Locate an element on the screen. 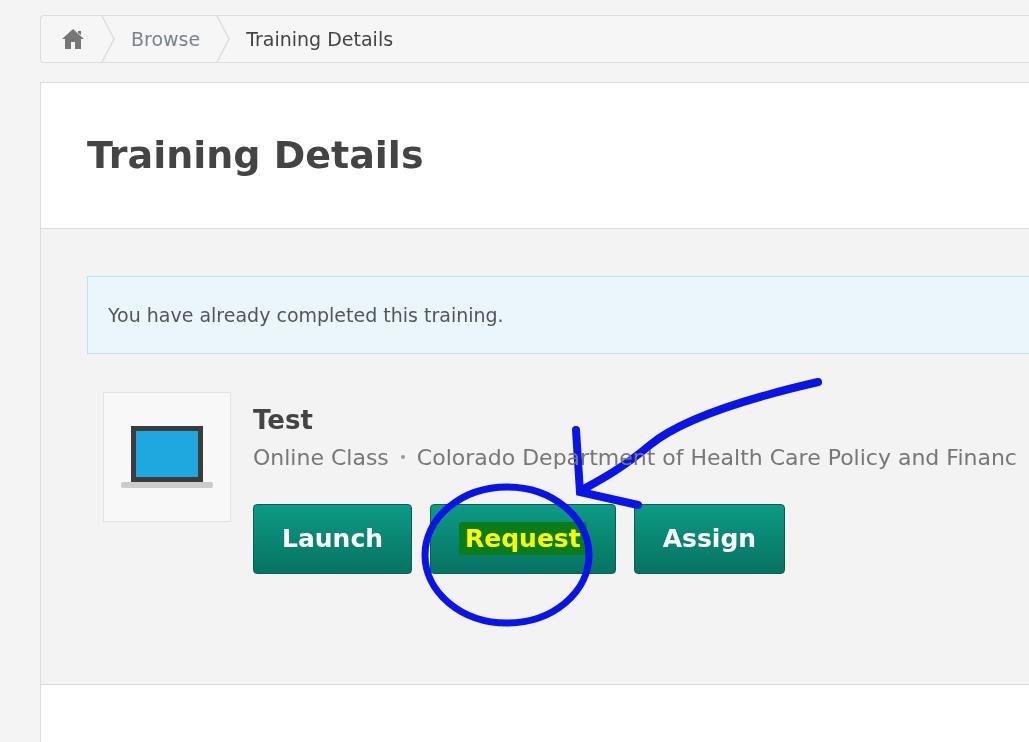  training-type: Online Class is located at coordinates (321, 457).